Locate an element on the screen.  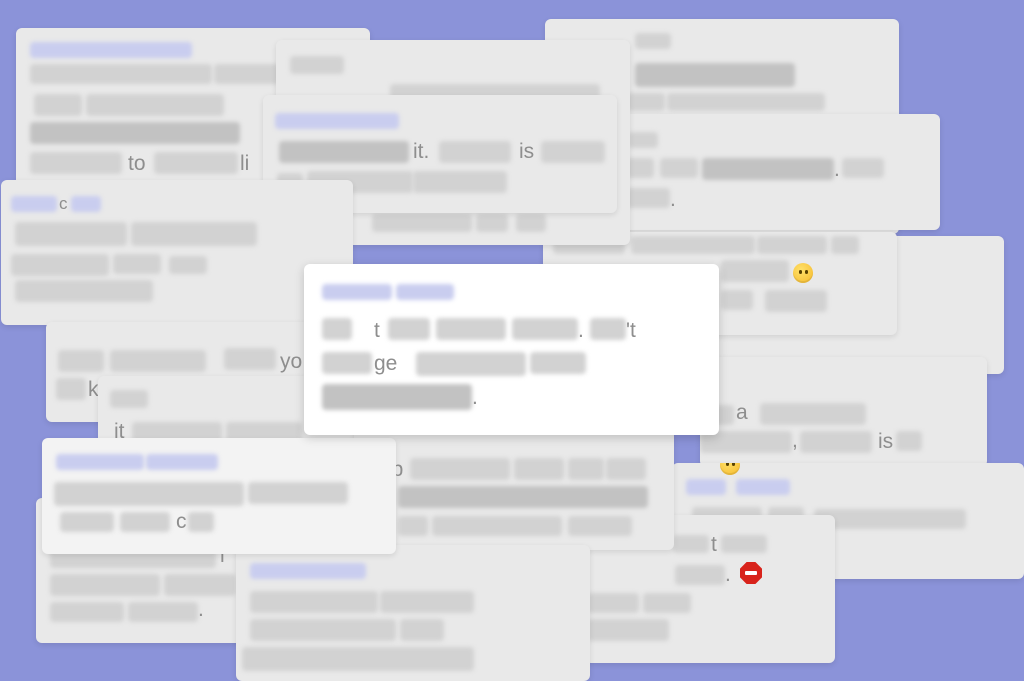
blurred-message-card is located at coordinates (413, 613).